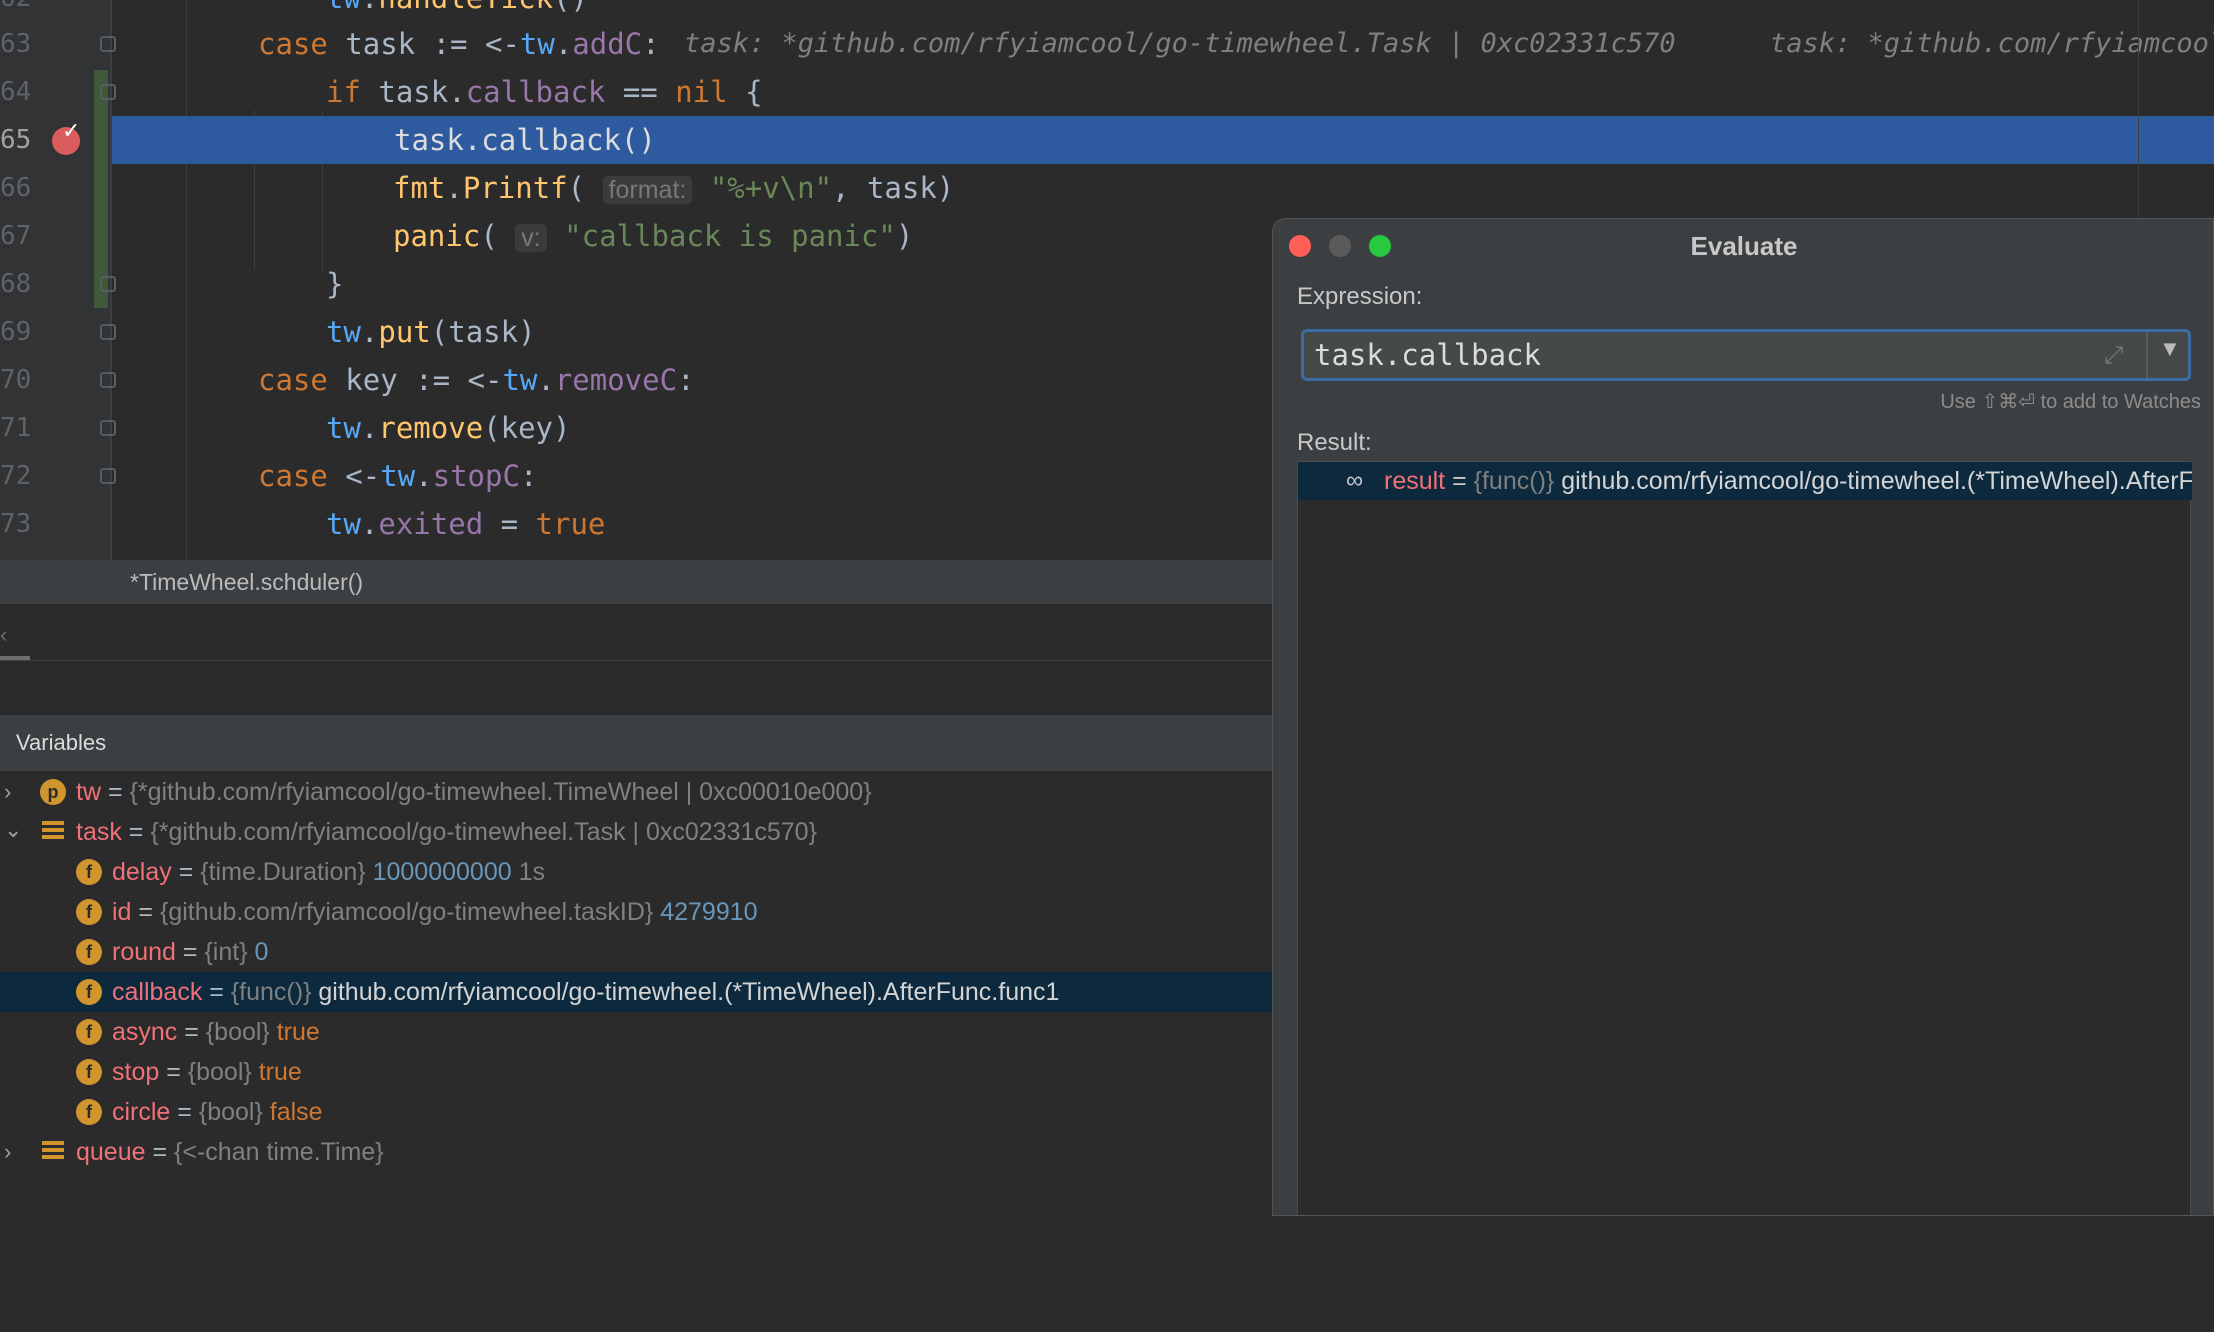  I want to click on line-number: 63, so click(16, 44).